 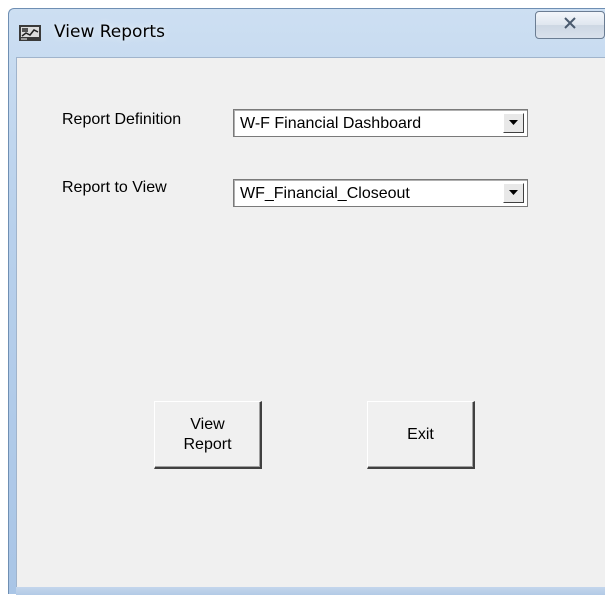 I want to click on title-bar: View Reports, so click(x=307, y=33).